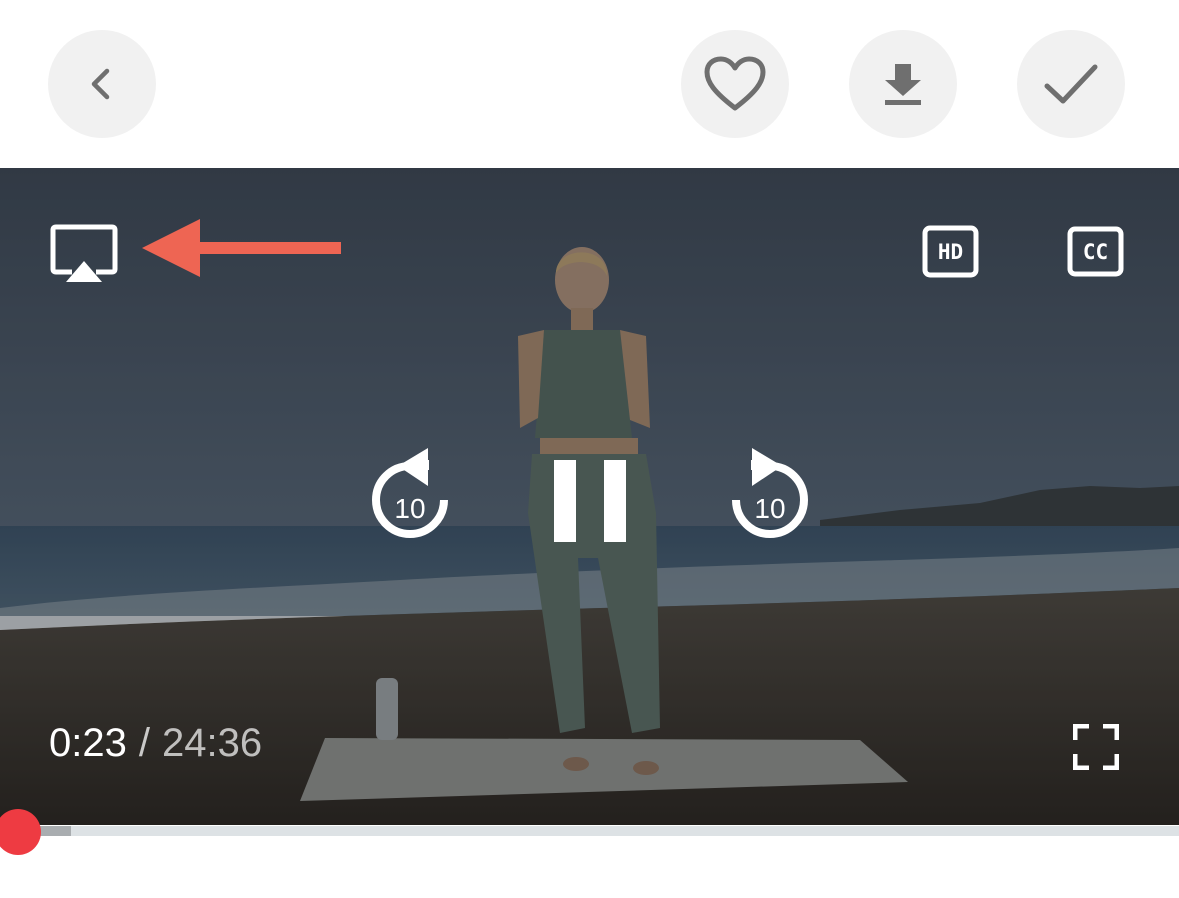 The image size is (1179, 898). I want to click on current-time: 0:23, so click(88, 743).